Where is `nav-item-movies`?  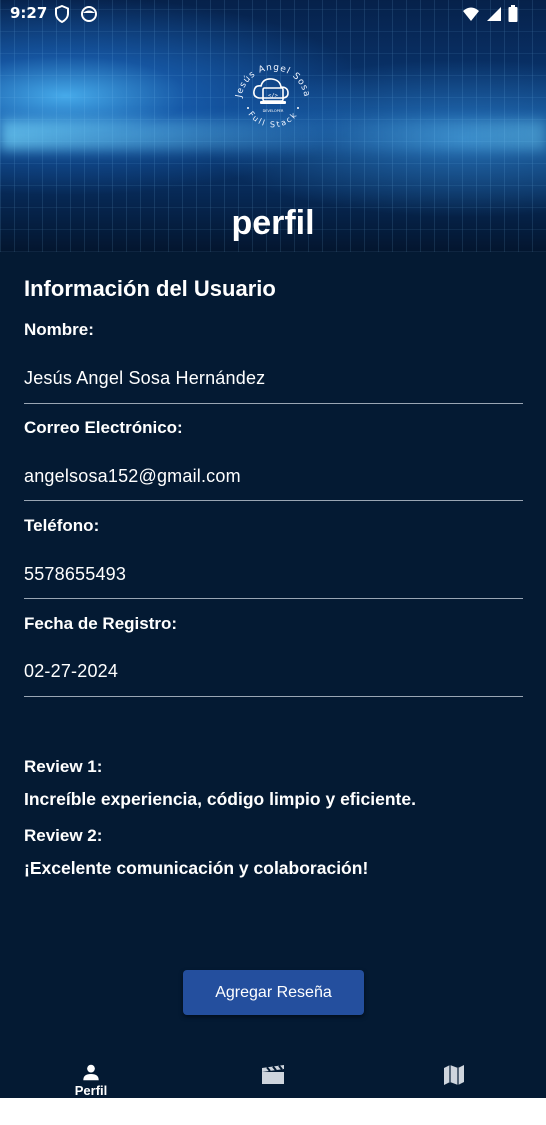
nav-item-movies is located at coordinates (273, 1081).